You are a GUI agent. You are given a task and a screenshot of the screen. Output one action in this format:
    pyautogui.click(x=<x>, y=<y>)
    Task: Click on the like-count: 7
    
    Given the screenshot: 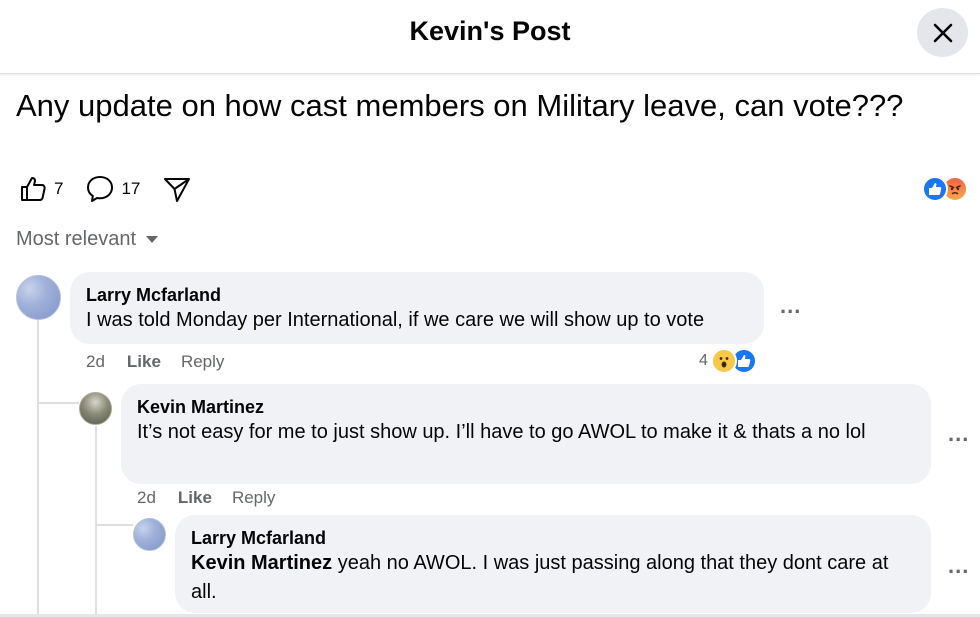 What is the action you would take?
    pyautogui.click(x=59, y=188)
    